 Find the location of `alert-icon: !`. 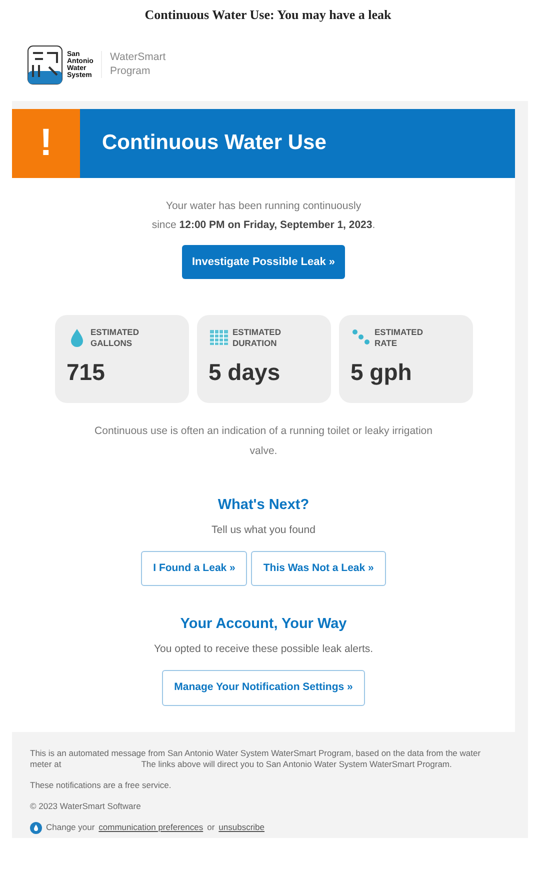

alert-icon: ! is located at coordinates (46, 143).